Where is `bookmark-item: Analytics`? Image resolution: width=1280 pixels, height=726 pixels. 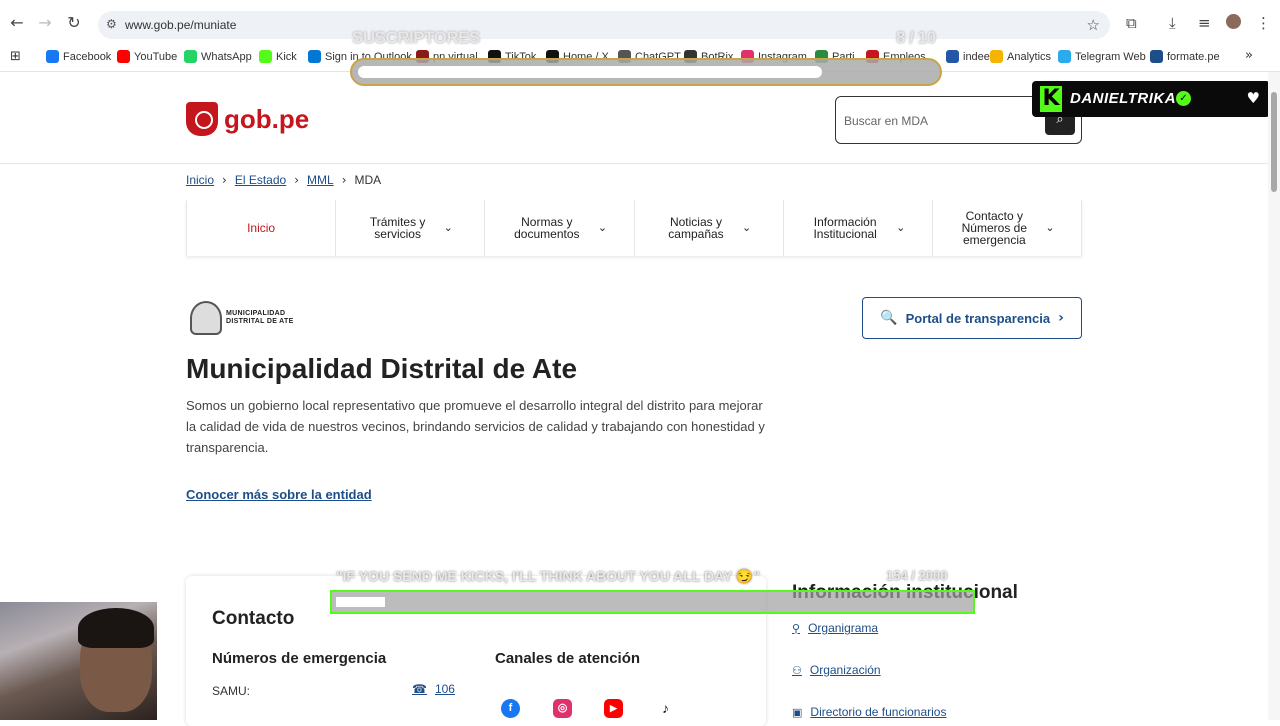
bookmark-item: Analytics is located at coordinates (1020, 56).